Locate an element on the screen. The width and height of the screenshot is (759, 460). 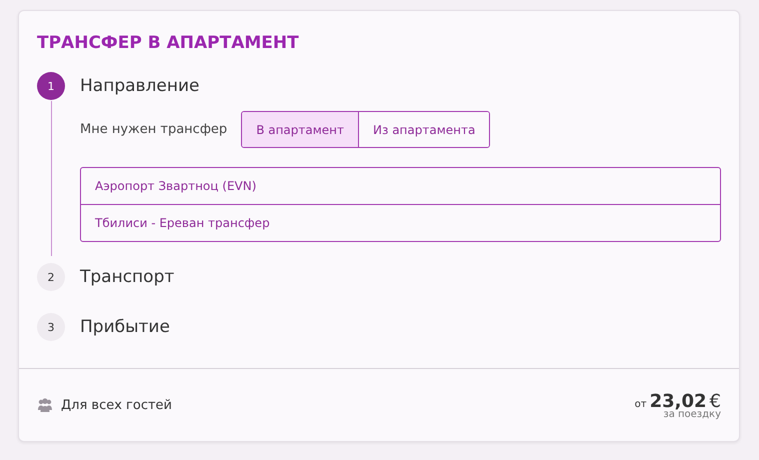
step-number: 2 is located at coordinates (51, 277).